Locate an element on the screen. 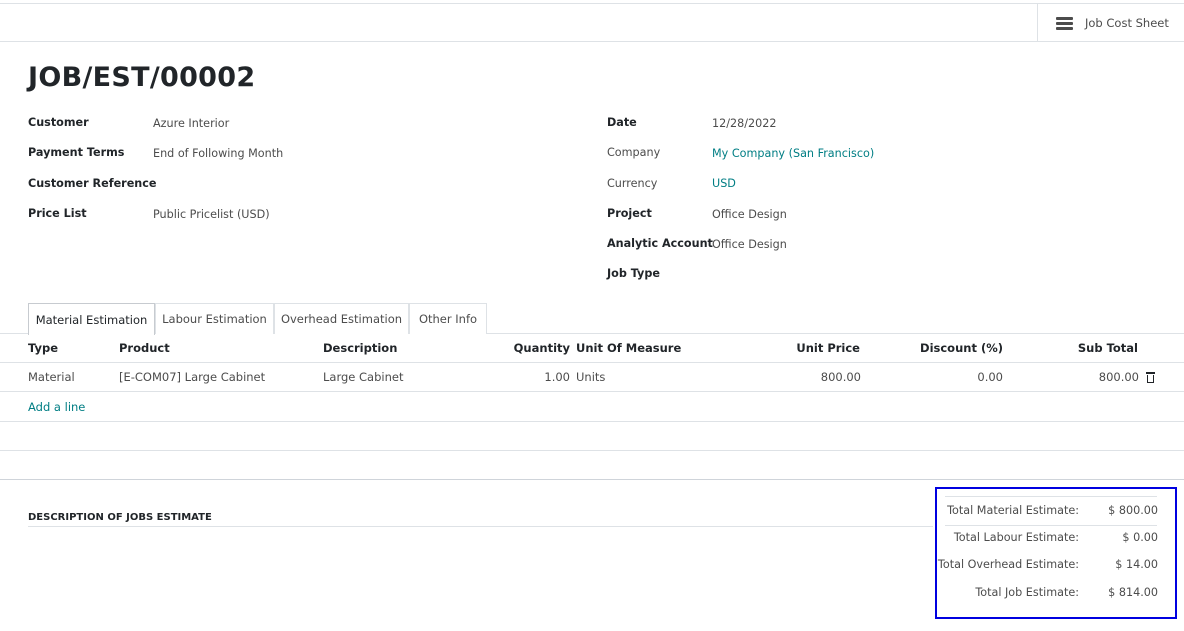  total-labour-label: Total Labour Estimate: is located at coordinates (1016, 537).